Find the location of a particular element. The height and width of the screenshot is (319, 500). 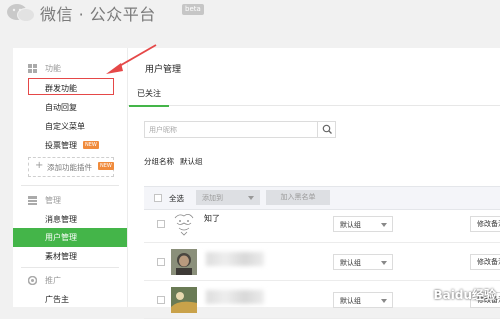

beta-badge: beta is located at coordinates (193, 9).